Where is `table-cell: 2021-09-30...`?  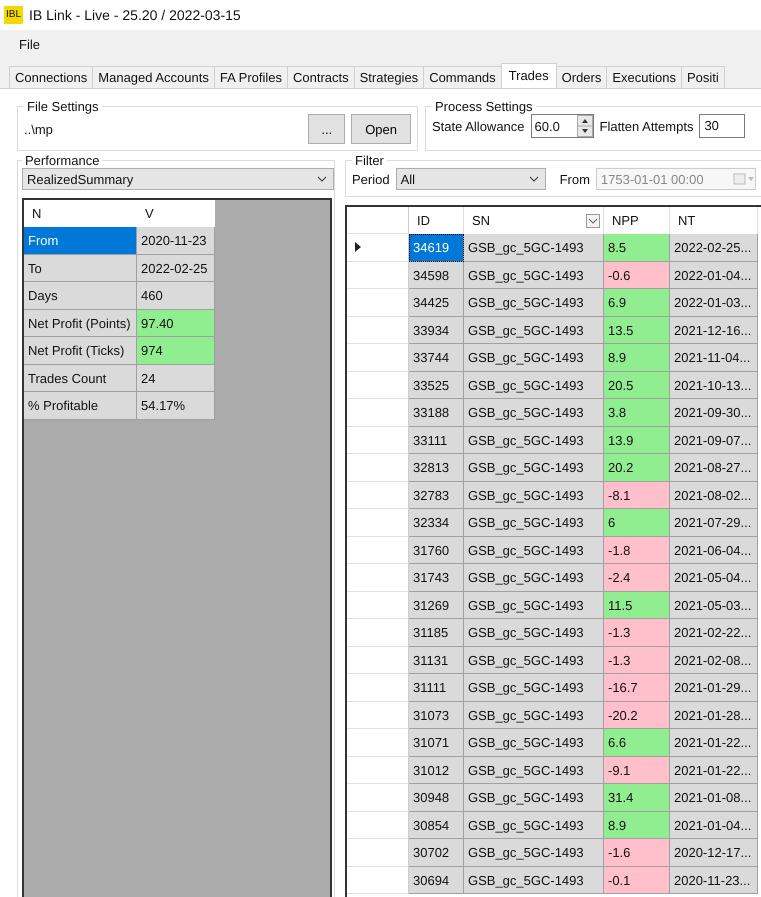
table-cell: 2021-09-30... is located at coordinates (714, 412).